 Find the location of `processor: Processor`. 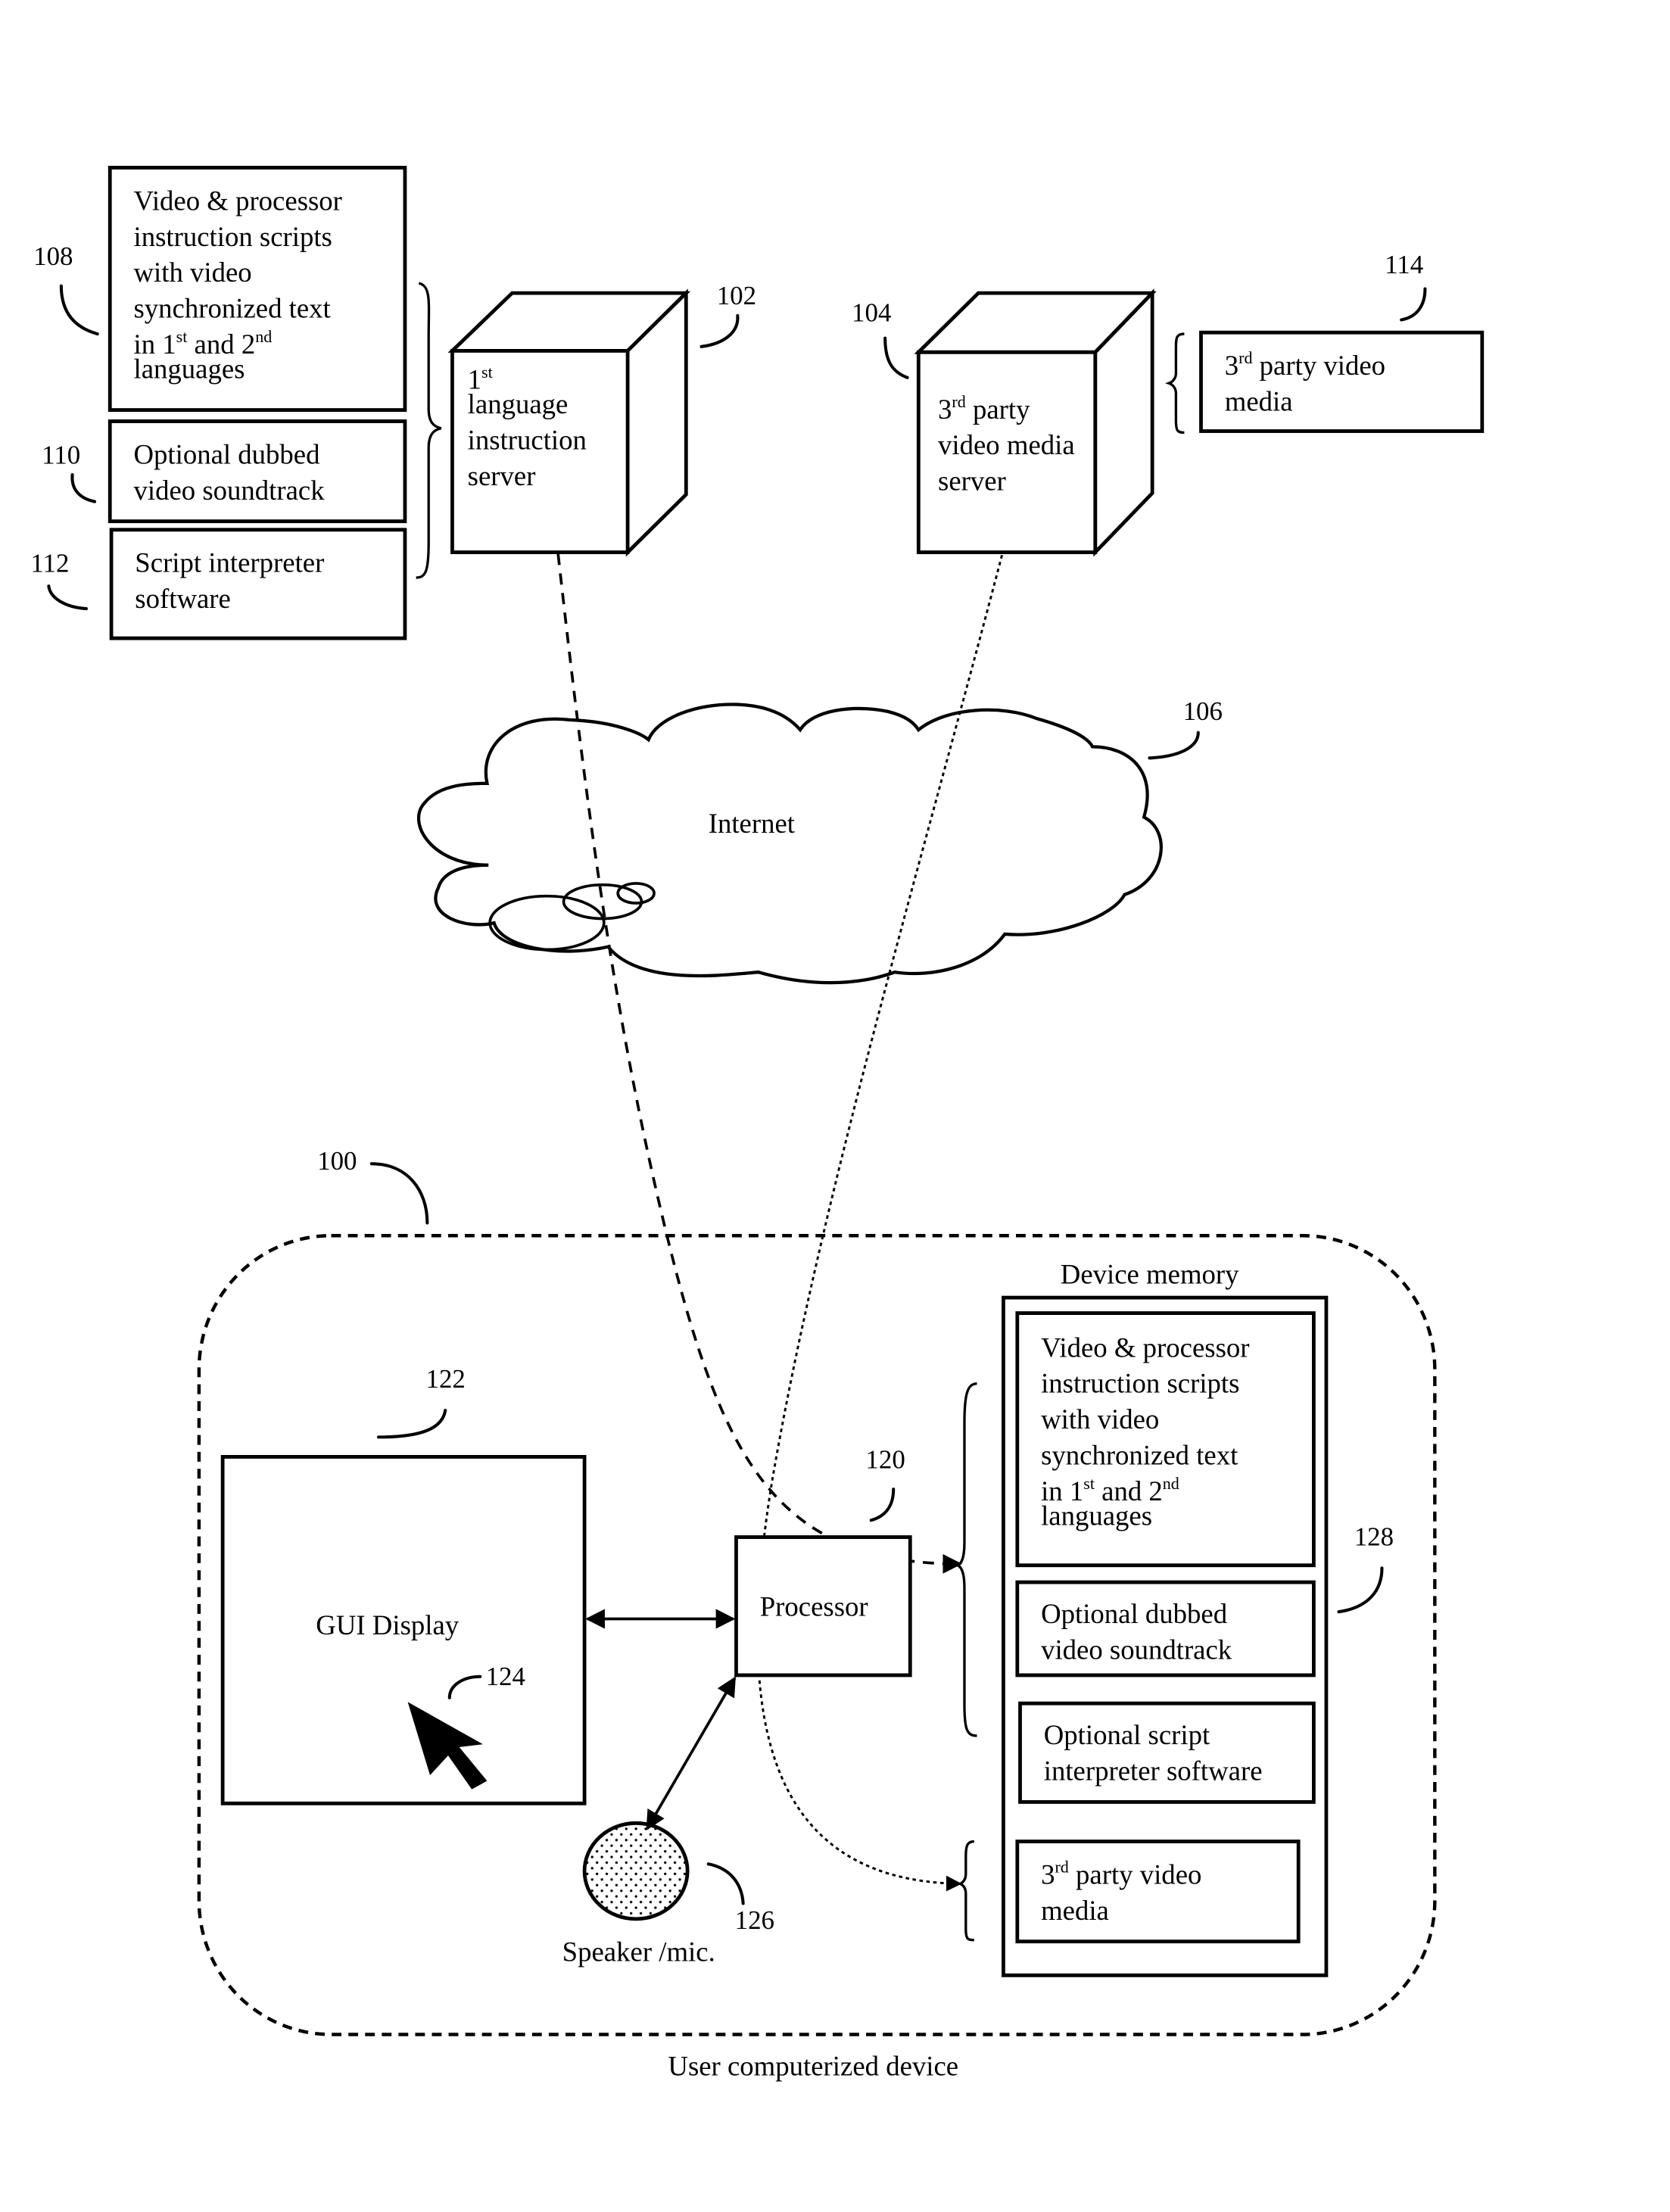

processor: Processor is located at coordinates (823, 1606).